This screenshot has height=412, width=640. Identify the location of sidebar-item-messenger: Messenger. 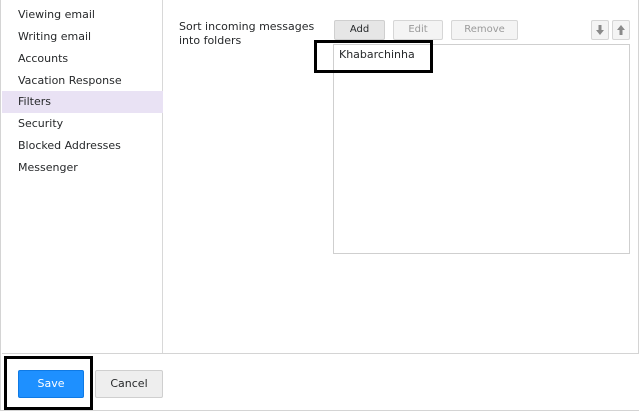
(82, 168).